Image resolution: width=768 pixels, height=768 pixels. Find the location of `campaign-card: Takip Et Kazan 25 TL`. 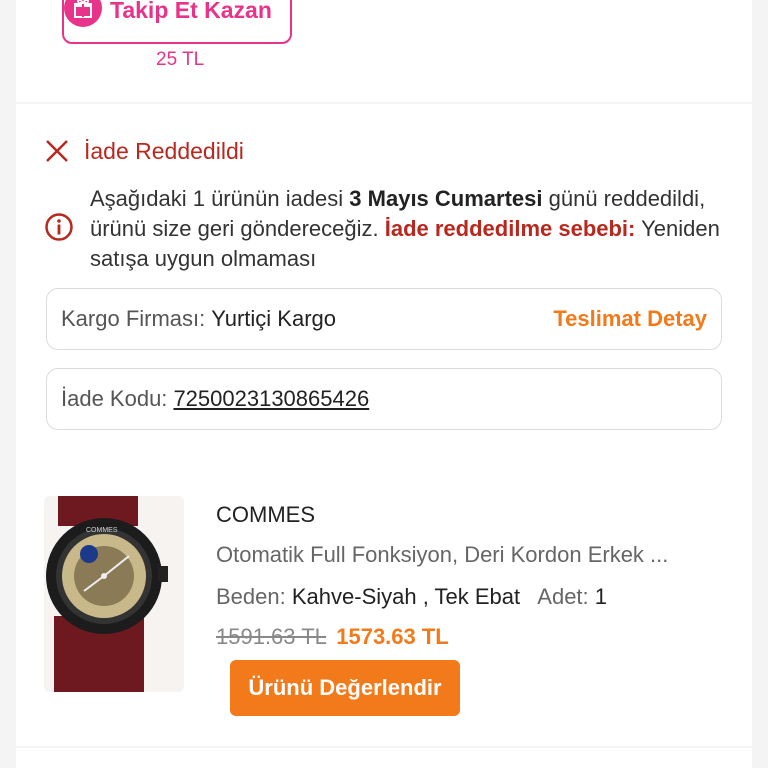

campaign-card: Takip Et Kazan 25 TL is located at coordinates (384, 51).